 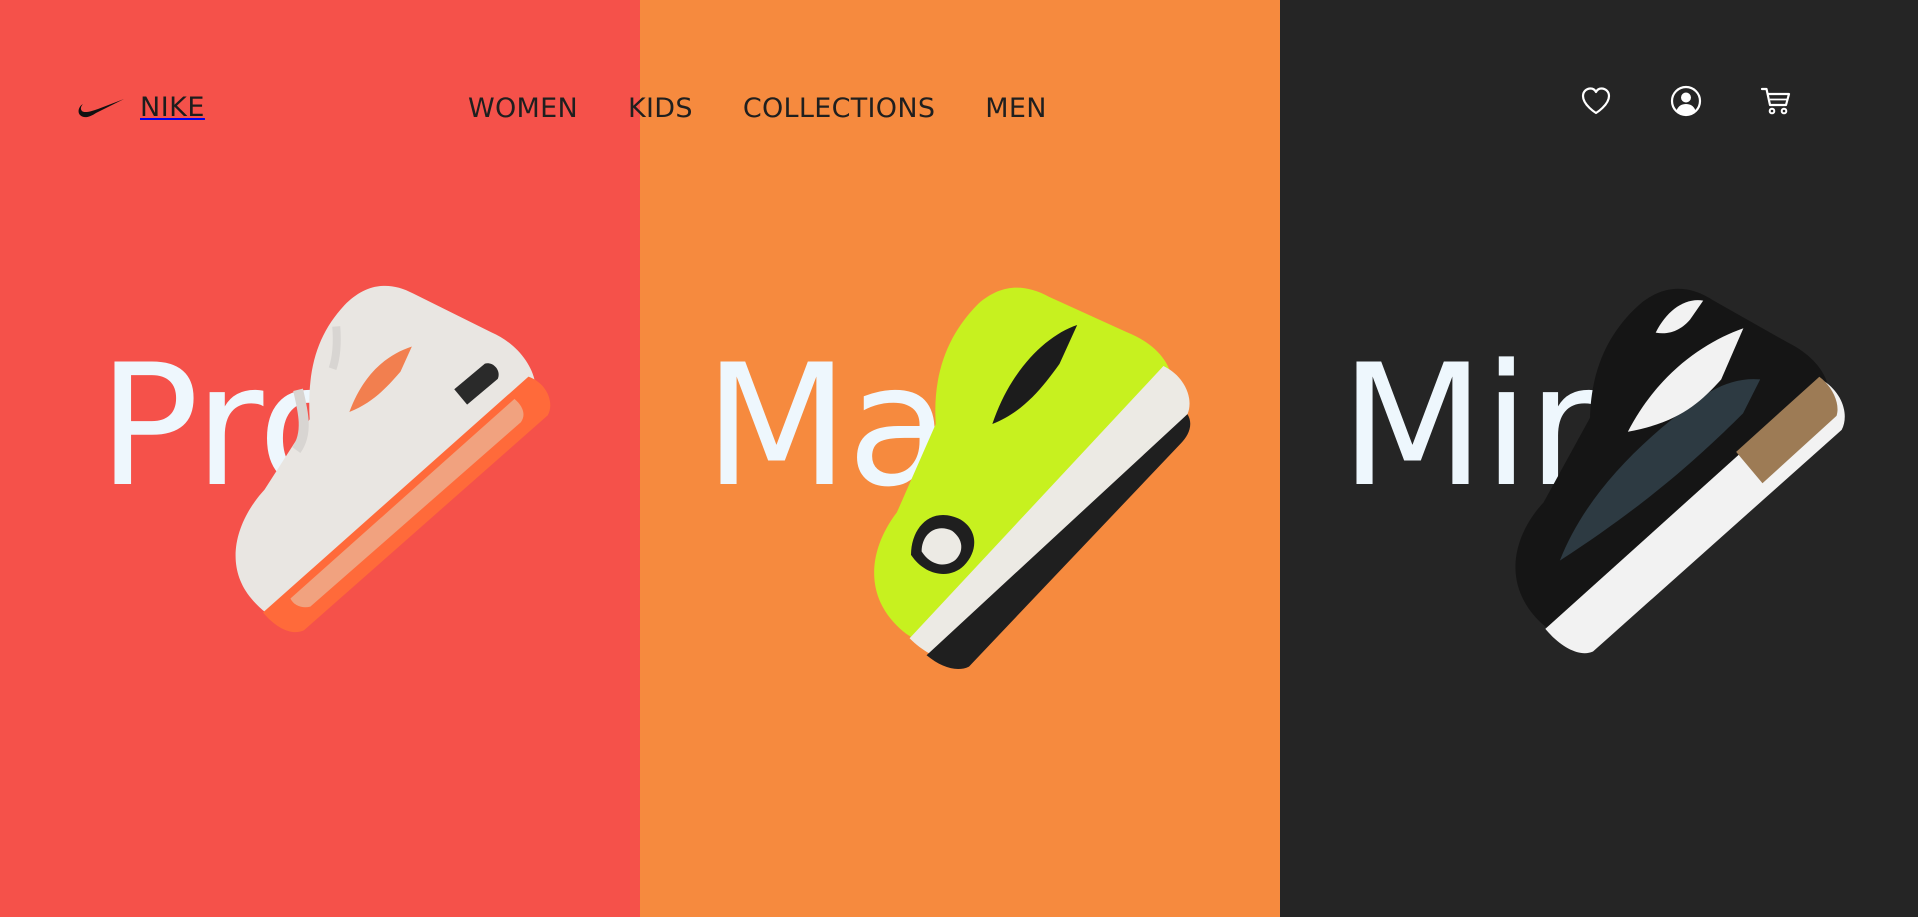 I want to click on brand-logo: NIKE, so click(x=141, y=107).